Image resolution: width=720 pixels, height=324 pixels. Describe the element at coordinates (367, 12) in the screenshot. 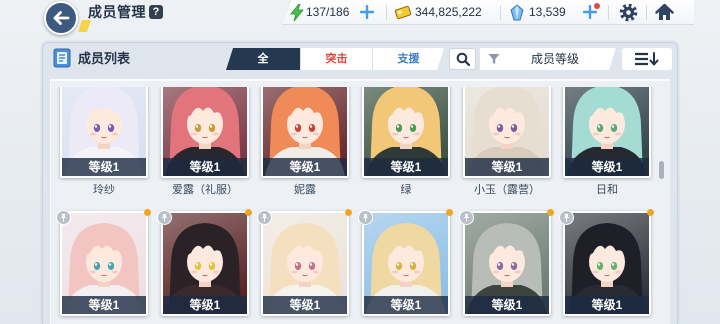

I see `add-ap-icon` at that location.